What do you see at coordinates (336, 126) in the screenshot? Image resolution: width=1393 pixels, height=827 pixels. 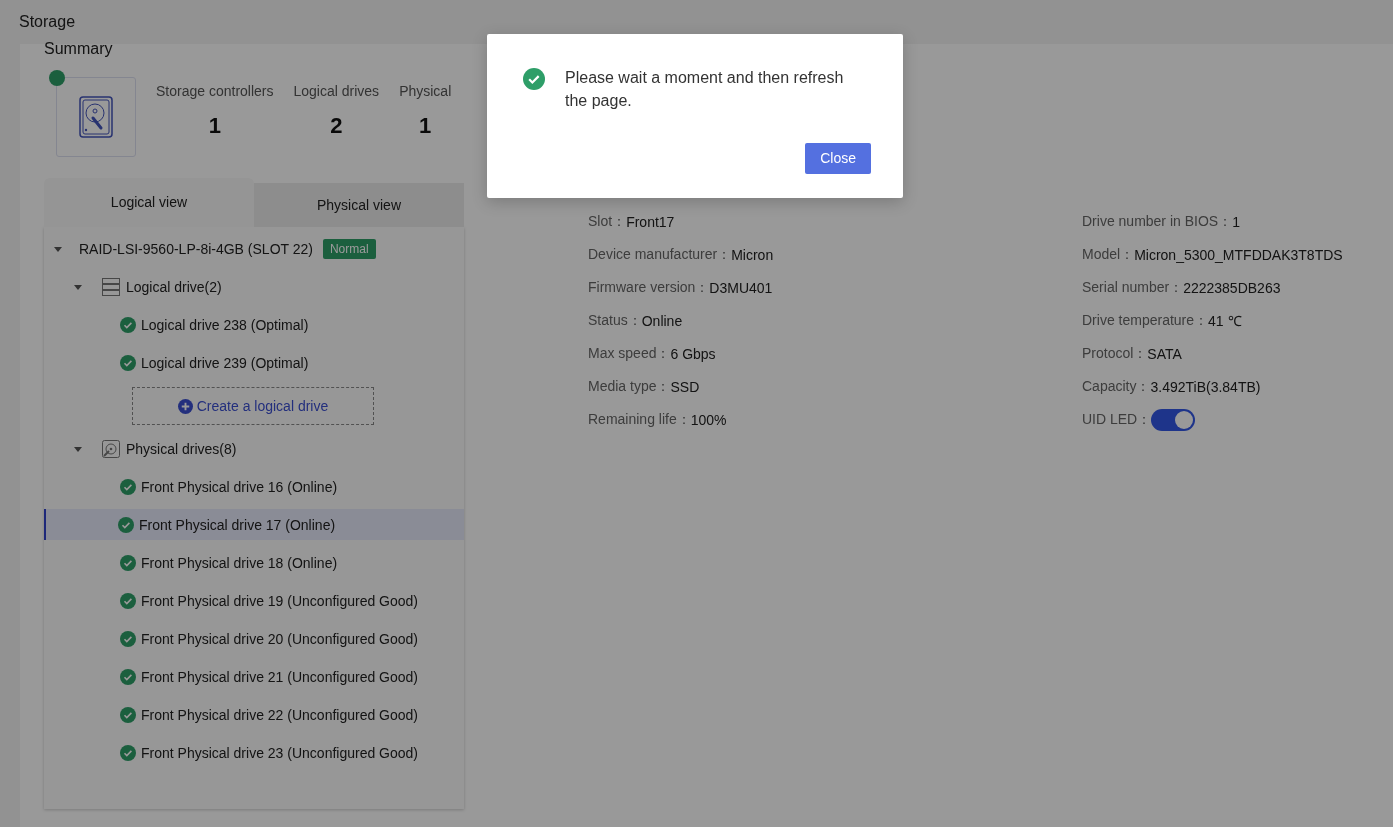 I see `stat-value: 2` at bounding box center [336, 126].